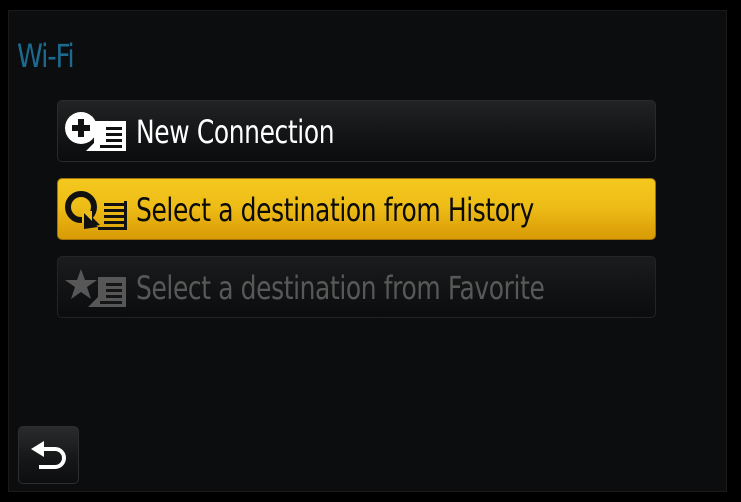 Image resolution: width=741 pixels, height=502 pixels. I want to click on menu-item-history: Select a destination from History, so click(356, 209).